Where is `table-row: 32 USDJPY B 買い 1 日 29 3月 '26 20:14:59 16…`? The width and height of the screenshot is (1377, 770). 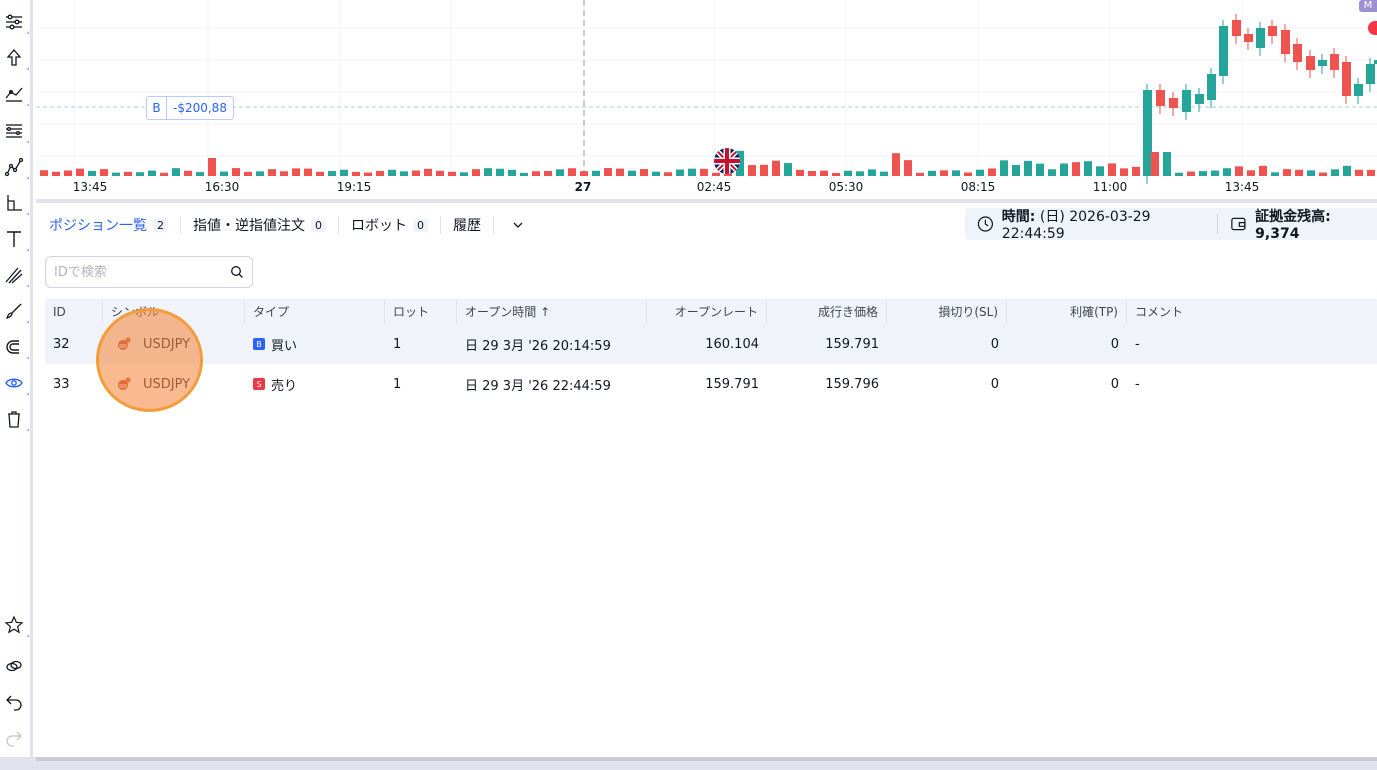
table-row: 32 USDJPY B 買い 1 日 29 3月 '26 20:14:59 16… is located at coordinates (711, 344).